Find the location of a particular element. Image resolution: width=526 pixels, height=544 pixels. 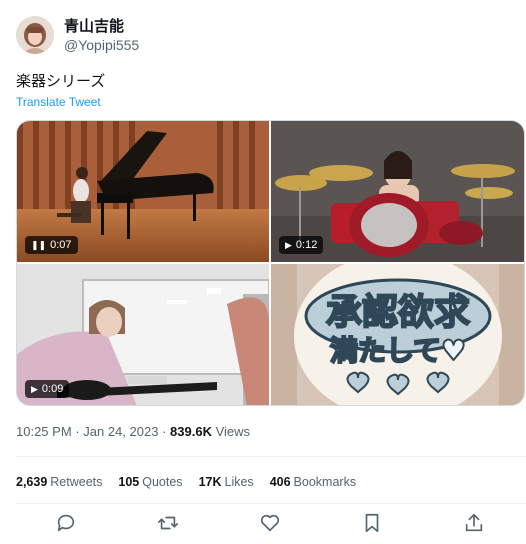

video-duration-badge: ❚❚ 0:07 is located at coordinates (51, 245).